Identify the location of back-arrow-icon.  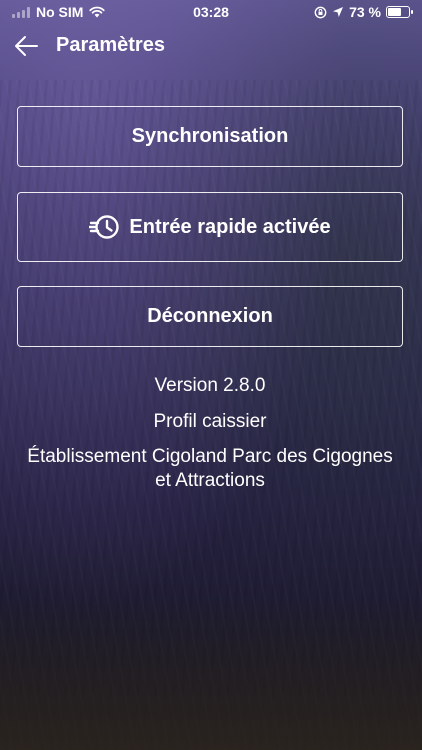
(26, 46).